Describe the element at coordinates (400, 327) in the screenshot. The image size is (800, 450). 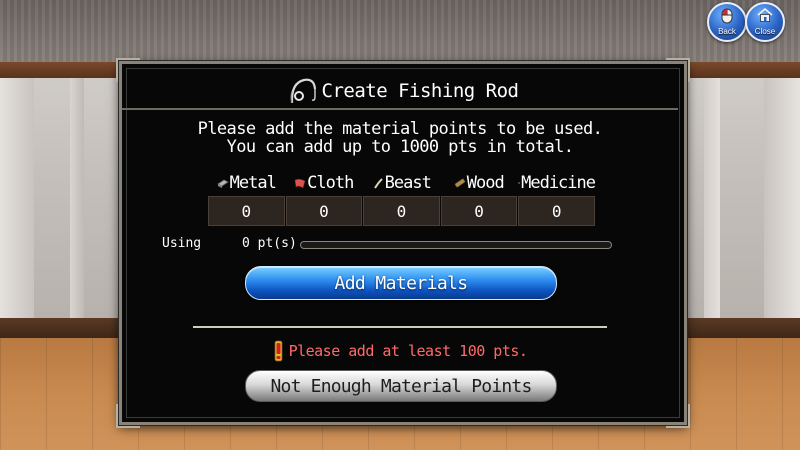
I see `section-divider` at that location.